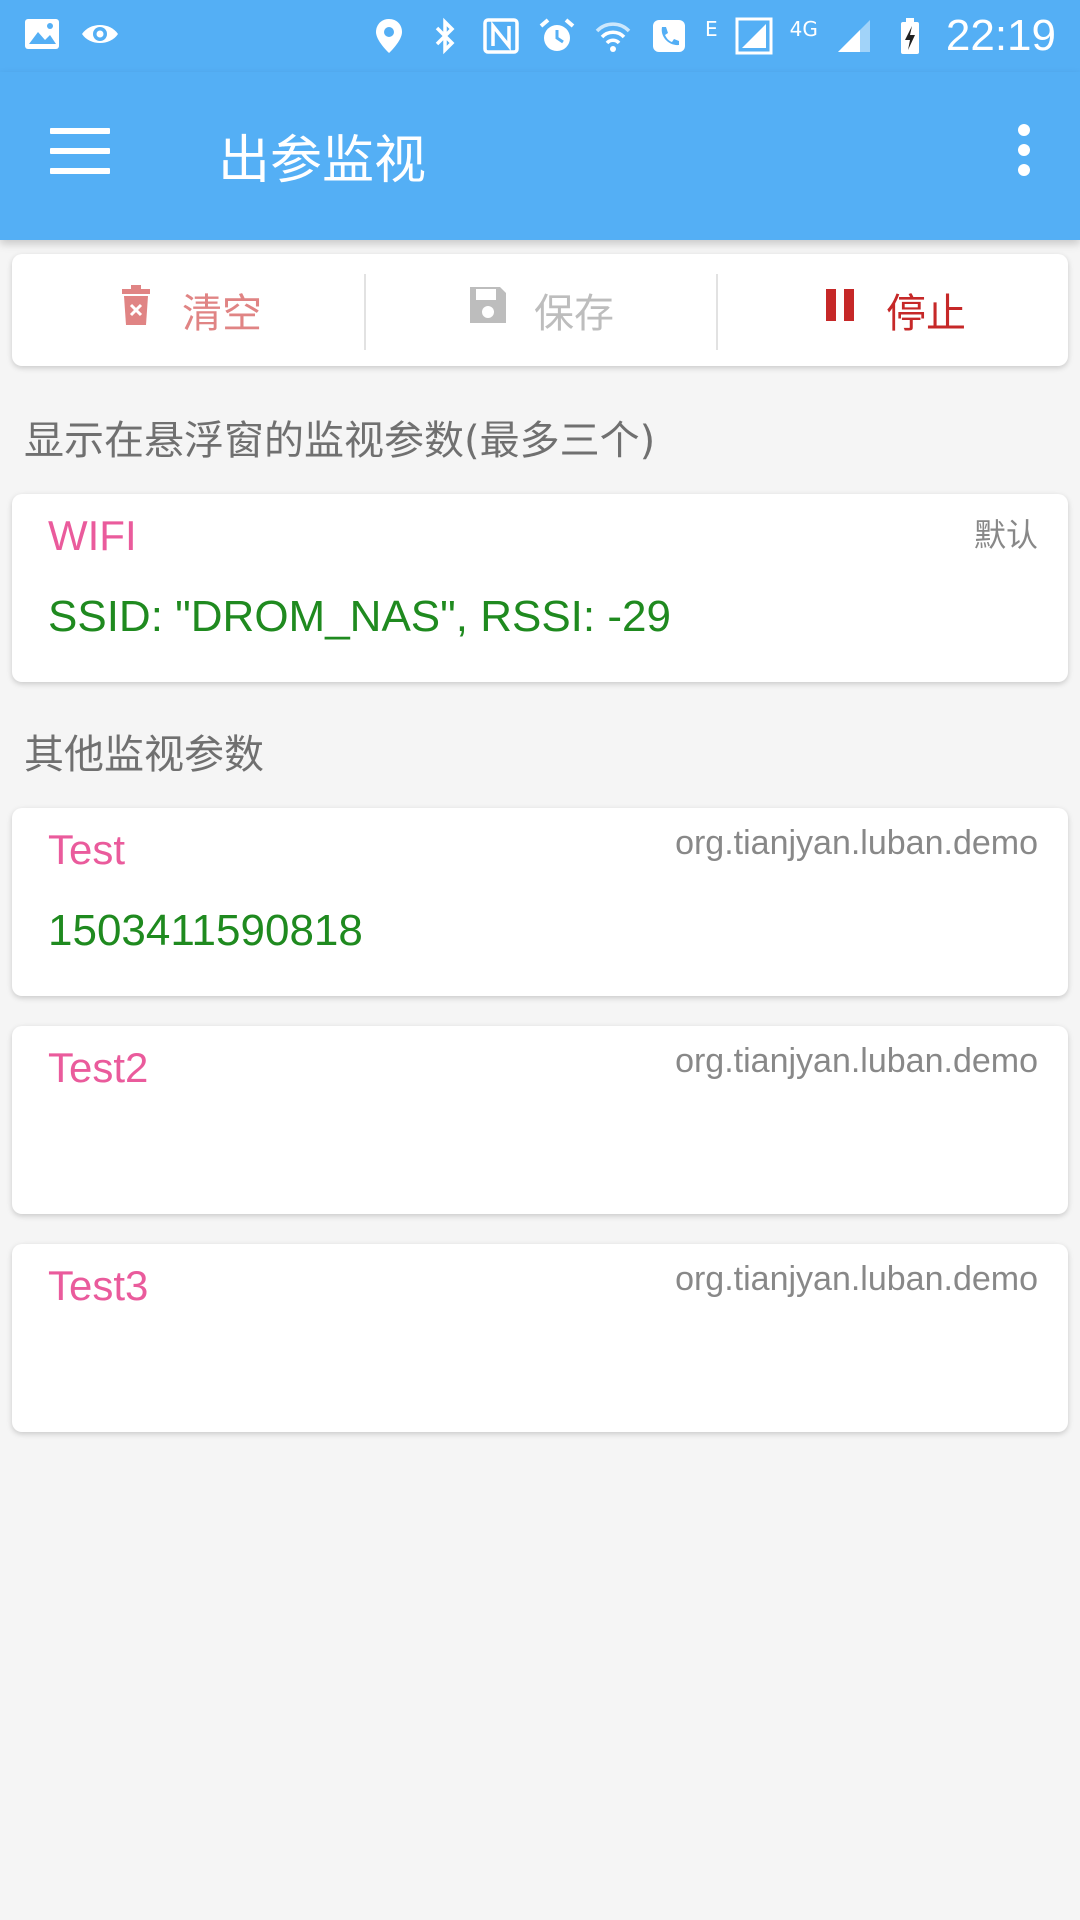  I want to click on action-bar: 清空 保存 停止, so click(540, 310).